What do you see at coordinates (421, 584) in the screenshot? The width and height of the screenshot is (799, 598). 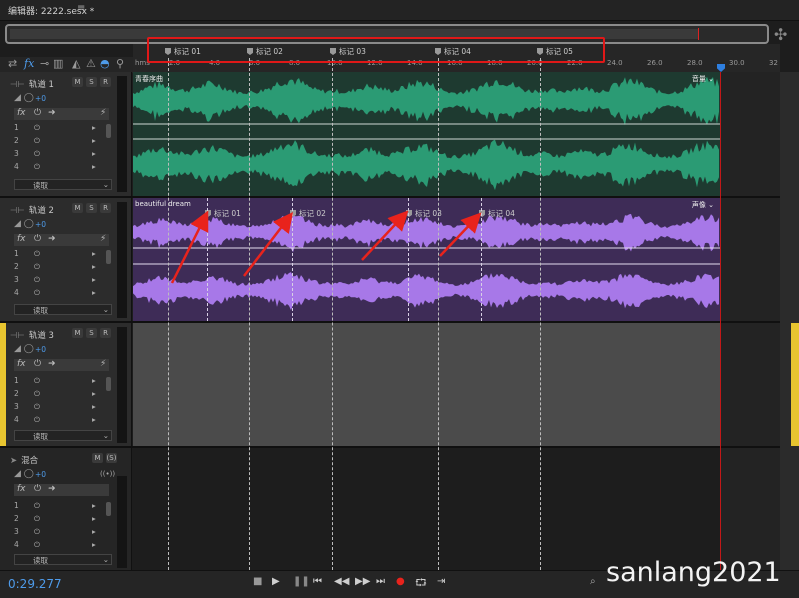 I see `loop-icon: ⮔` at bounding box center [421, 584].